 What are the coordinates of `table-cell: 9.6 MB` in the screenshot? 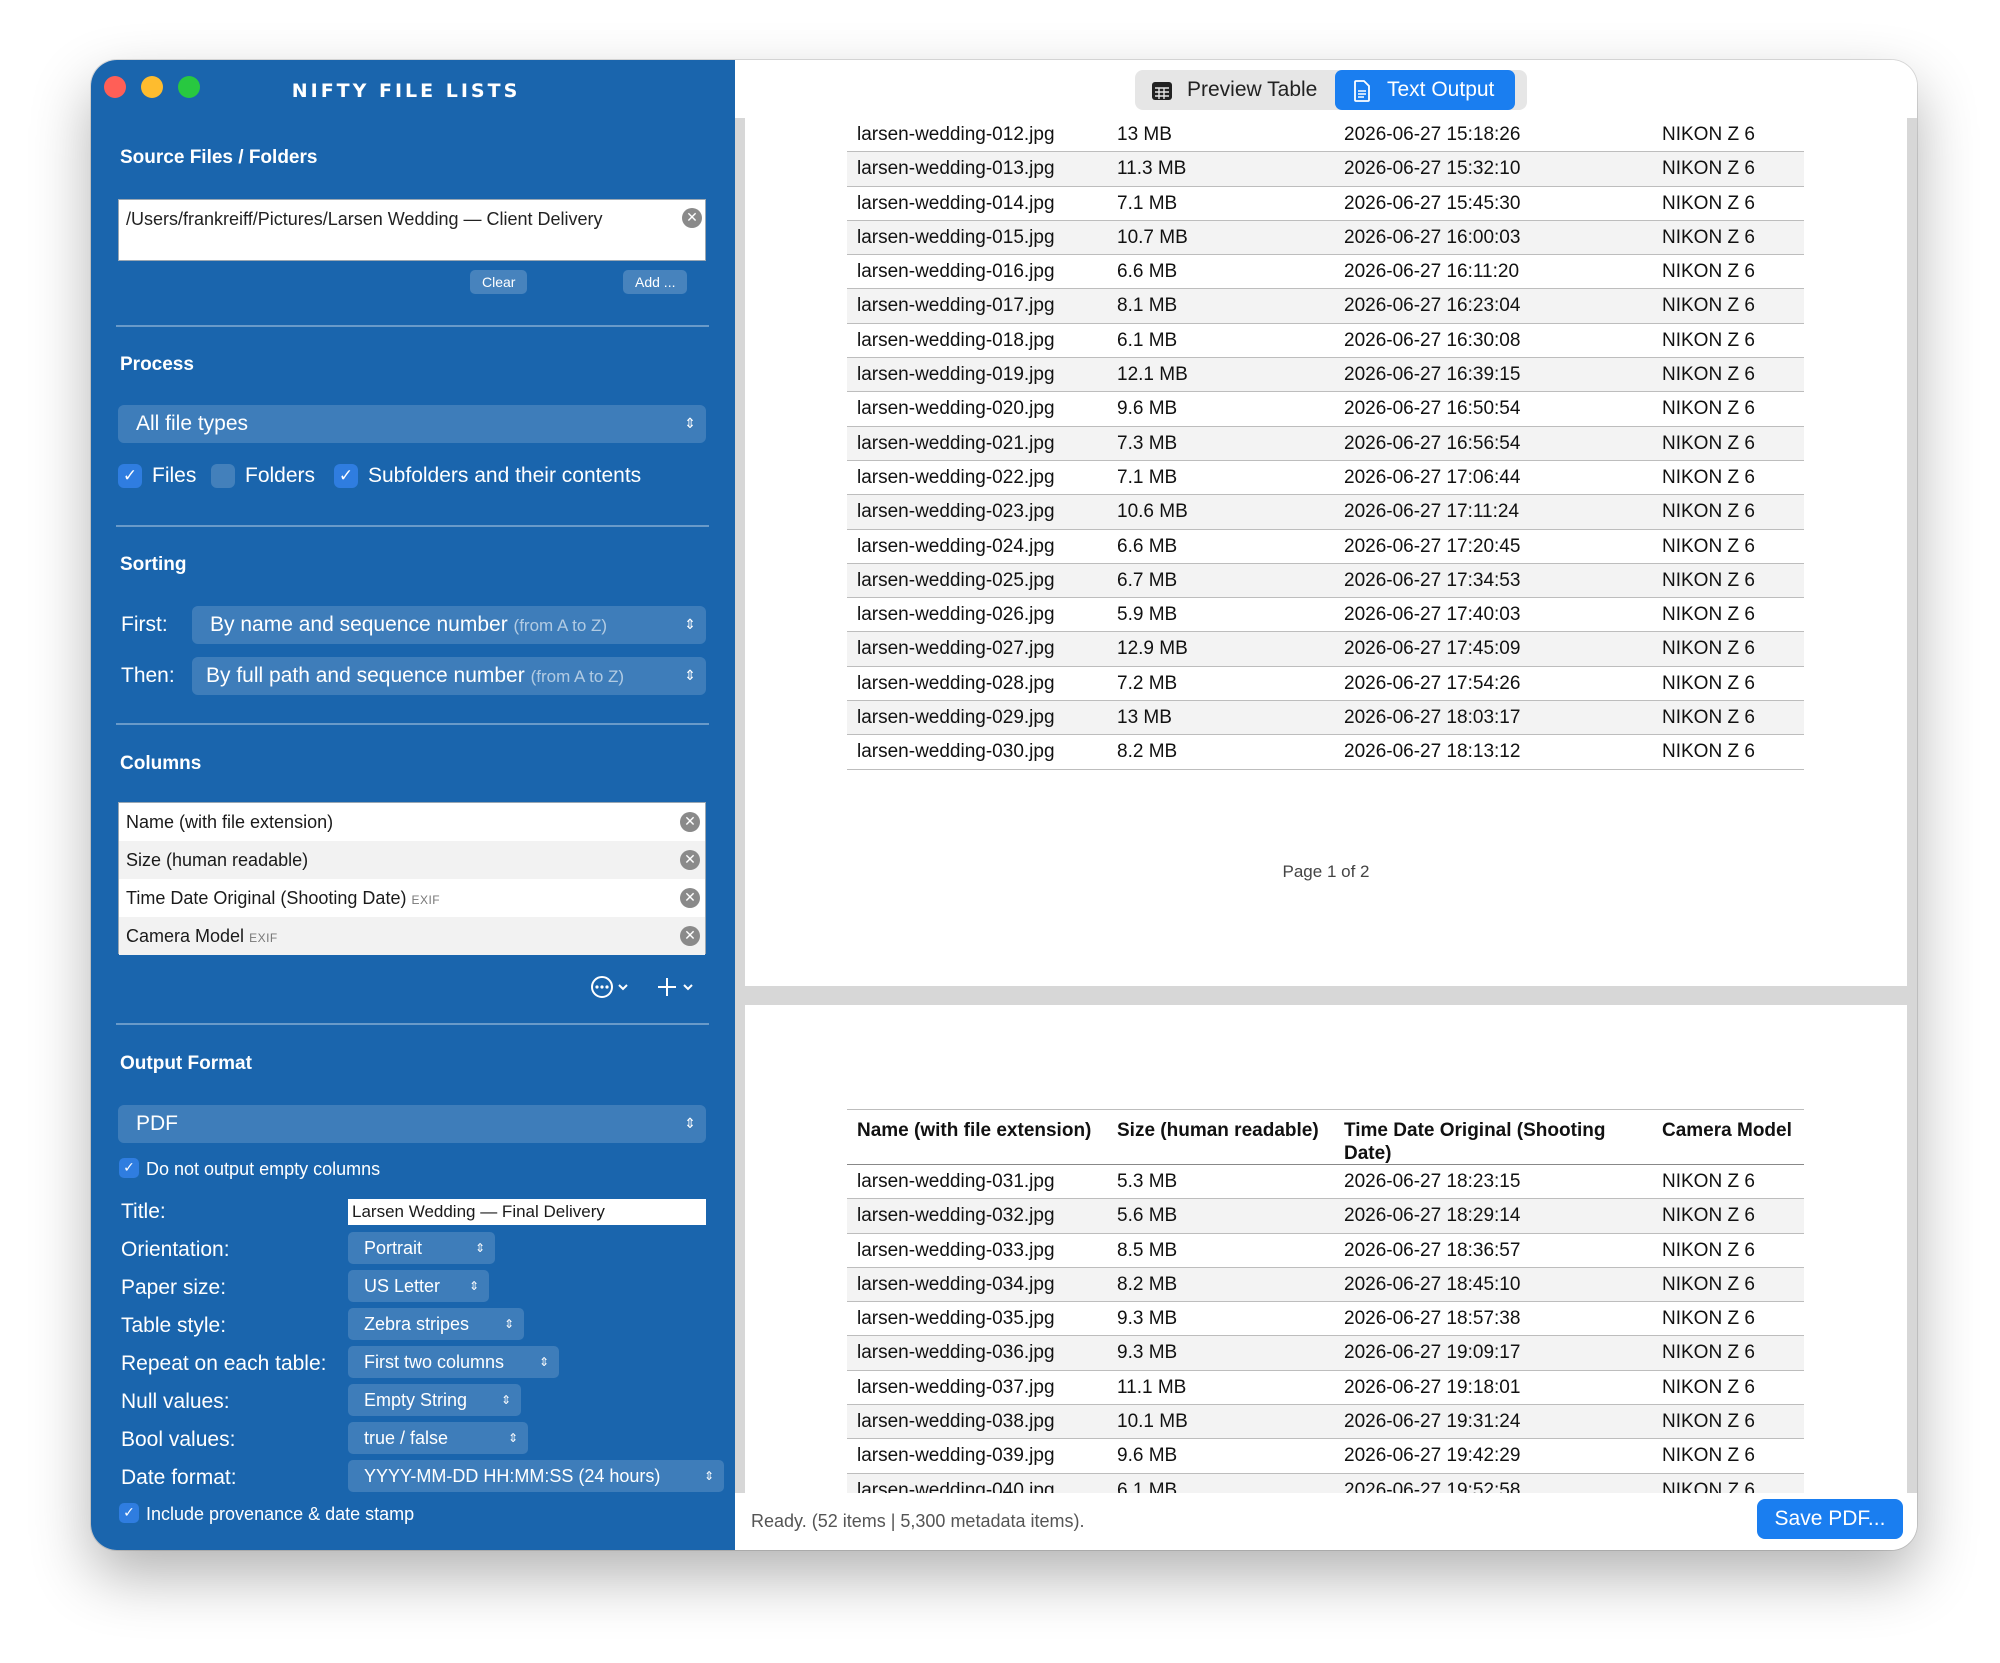 It's located at (1147, 409).